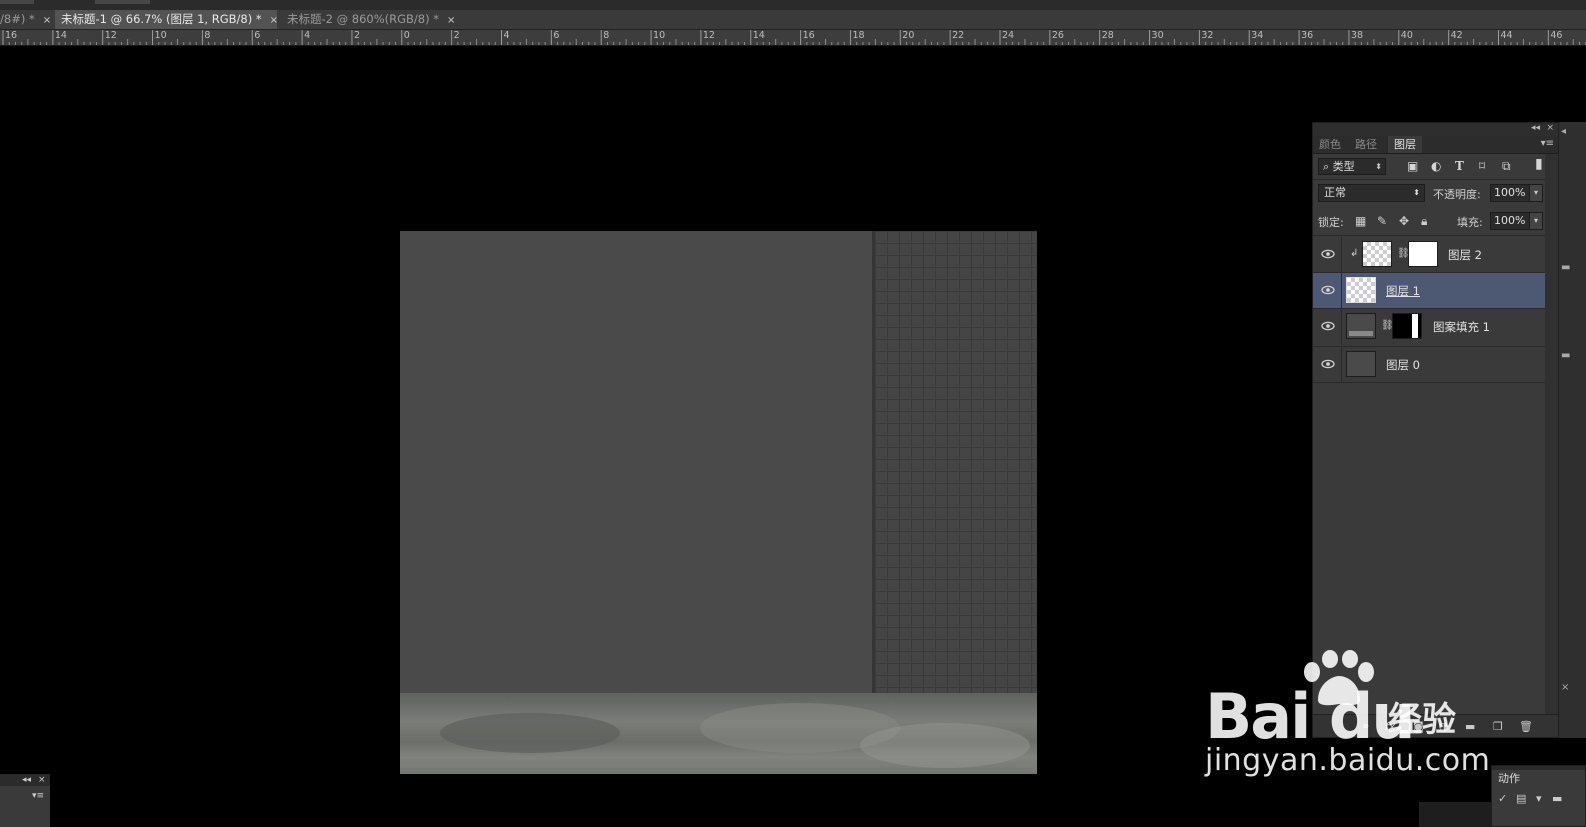 The image size is (1586, 827). I want to click on adjustment-filter-icon: ◐, so click(1436, 166).